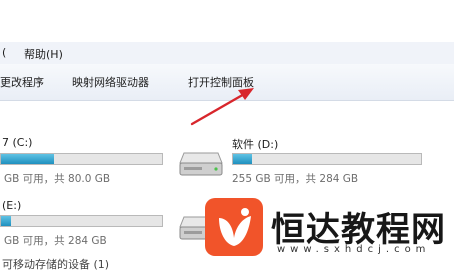 Image resolution: width=454 pixels, height=272 pixels. I want to click on watermark-logo, so click(234, 227).